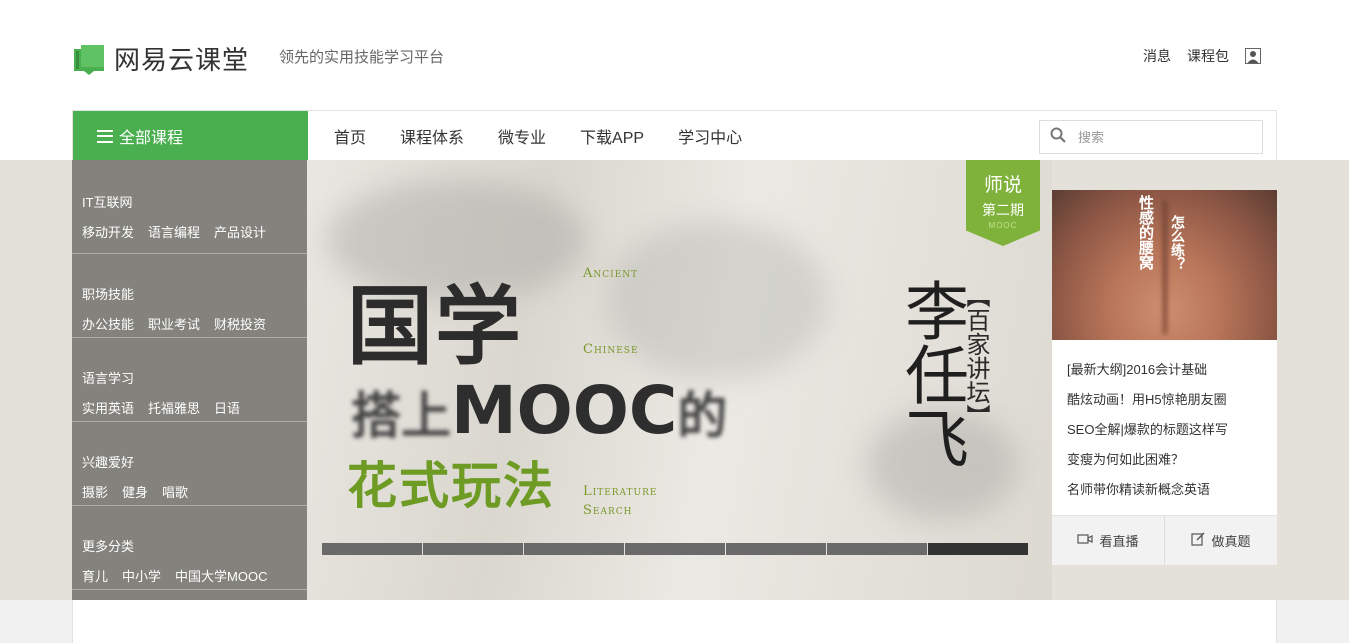 The width and height of the screenshot is (1349, 643). Describe the element at coordinates (227, 407) in the screenshot. I see `category-sub-link: 日语` at that location.